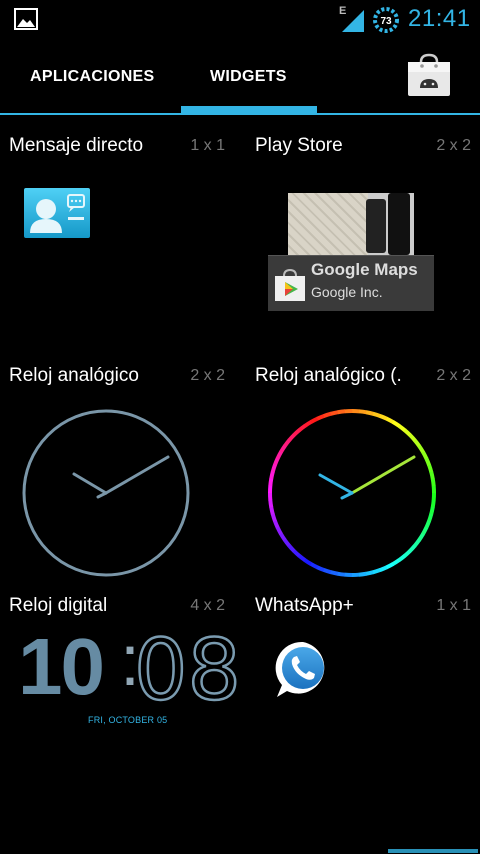 This screenshot has height=854, width=480. I want to click on svg-text: 08, so click(187, 667).